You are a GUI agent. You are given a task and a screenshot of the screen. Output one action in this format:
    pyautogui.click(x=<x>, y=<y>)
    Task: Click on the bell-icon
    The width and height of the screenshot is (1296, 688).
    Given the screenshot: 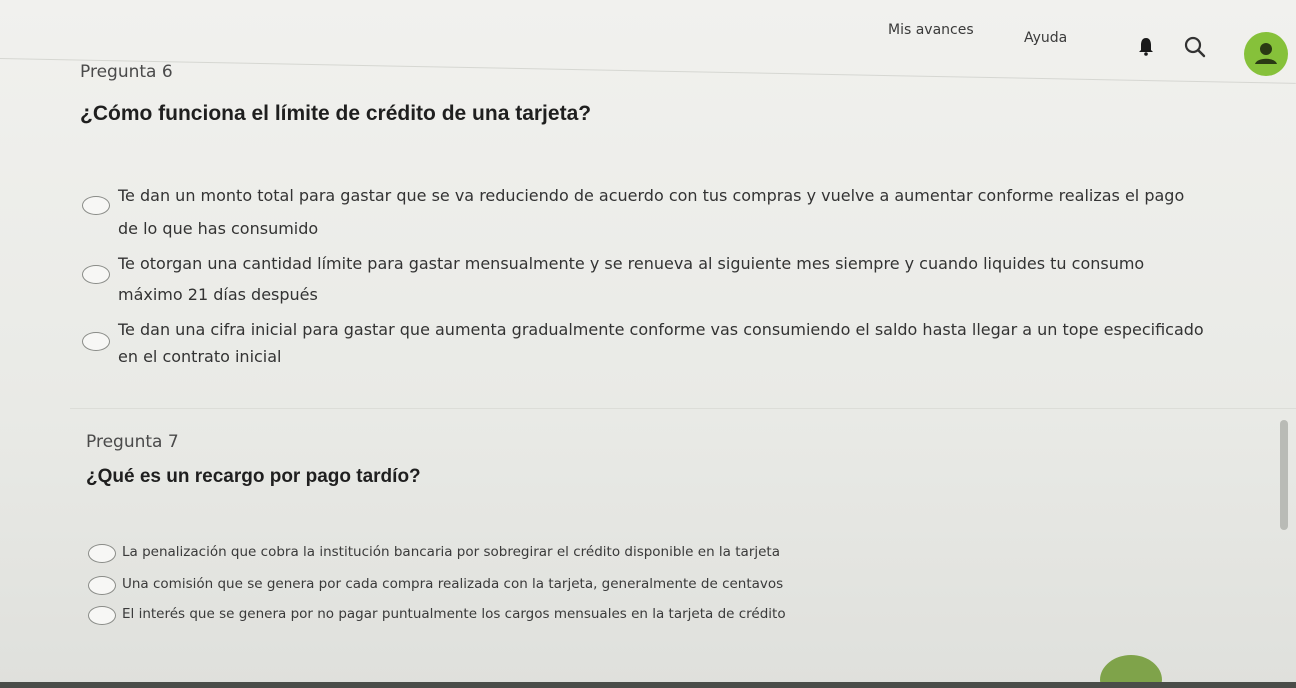 What is the action you would take?
    pyautogui.click(x=1146, y=46)
    